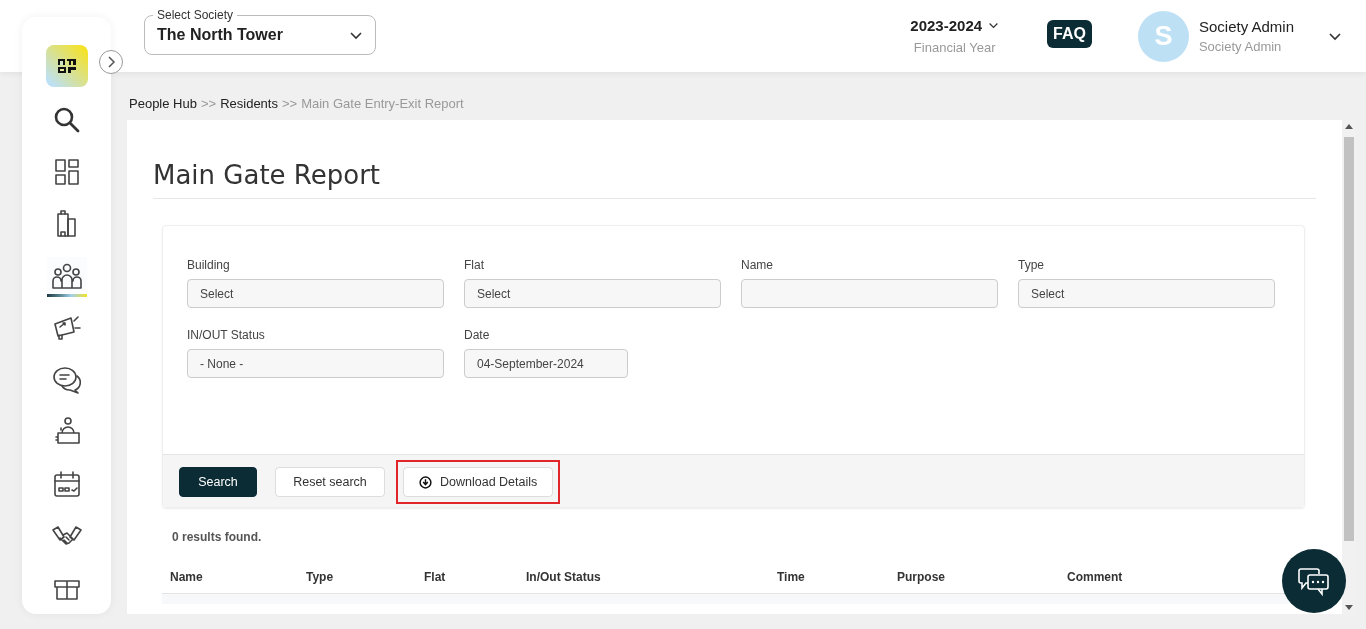 The width and height of the screenshot is (1366, 629). What do you see at coordinates (1246, 26) in the screenshot?
I see `user-name: Society Admin` at bounding box center [1246, 26].